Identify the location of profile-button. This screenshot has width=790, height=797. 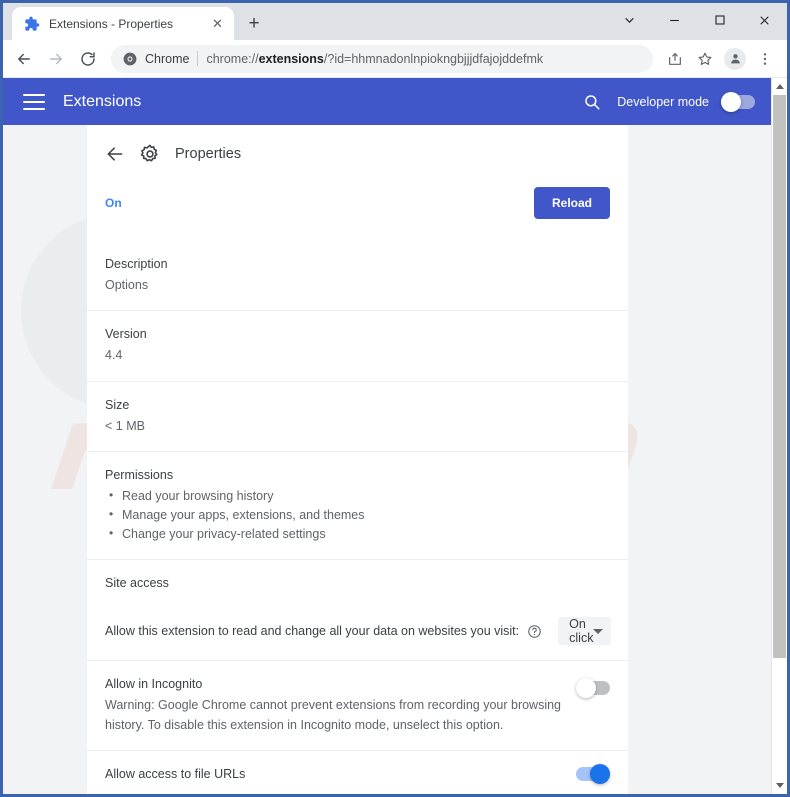
(735, 59).